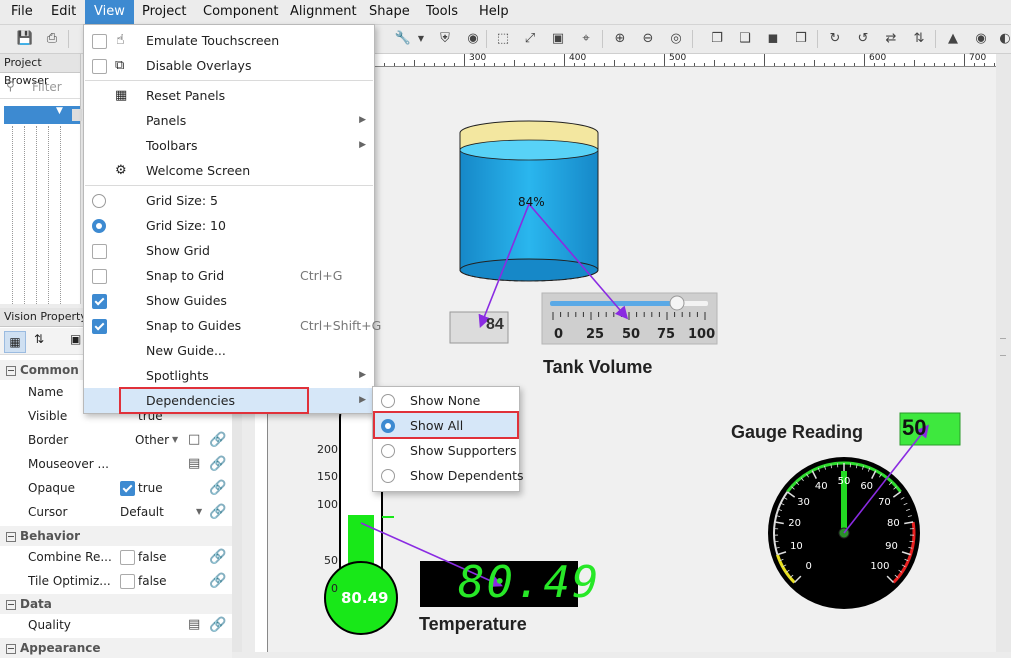  Describe the element at coordinates (473, 39) in the screenshot. I see `security-icon: ◉` at that location.